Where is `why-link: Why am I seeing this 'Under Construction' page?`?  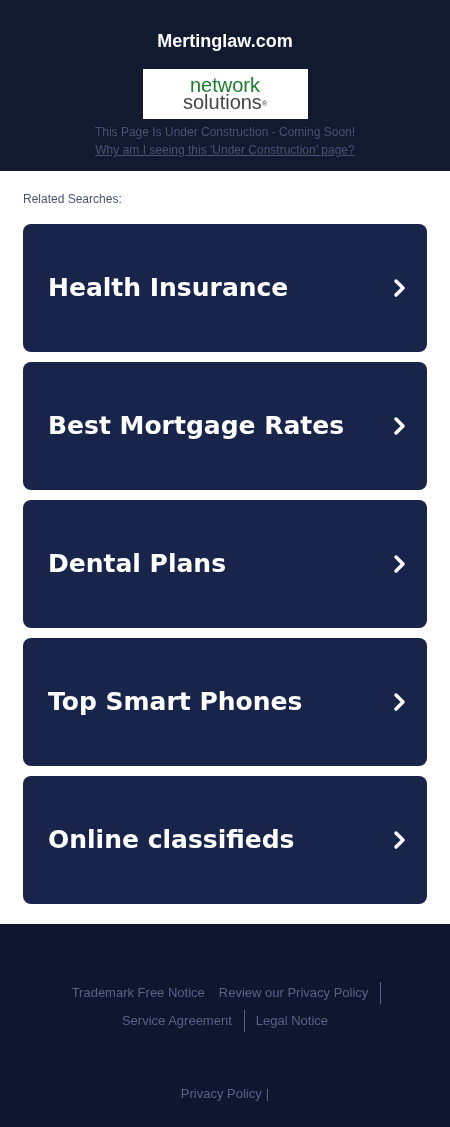 why-link: Why am I seeing this 'Under Construction' page? is located at coordinates (225, 150).